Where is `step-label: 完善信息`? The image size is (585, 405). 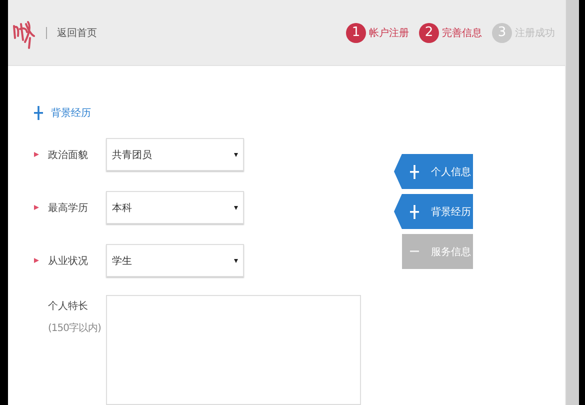
step-label: 完善信息 is located at coordinates (462, 33).